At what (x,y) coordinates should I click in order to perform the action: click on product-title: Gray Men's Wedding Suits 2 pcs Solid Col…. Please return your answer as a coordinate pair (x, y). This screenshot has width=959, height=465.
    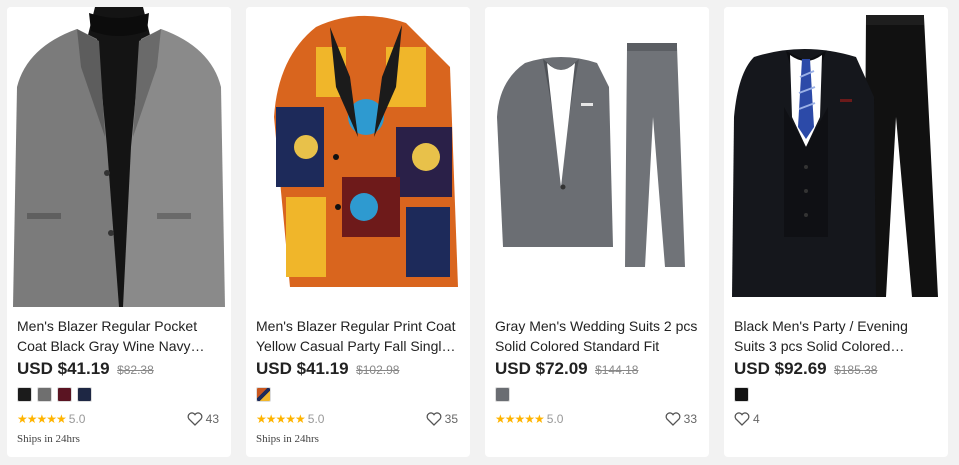
    Looking at the image, I should click on (597, 336).